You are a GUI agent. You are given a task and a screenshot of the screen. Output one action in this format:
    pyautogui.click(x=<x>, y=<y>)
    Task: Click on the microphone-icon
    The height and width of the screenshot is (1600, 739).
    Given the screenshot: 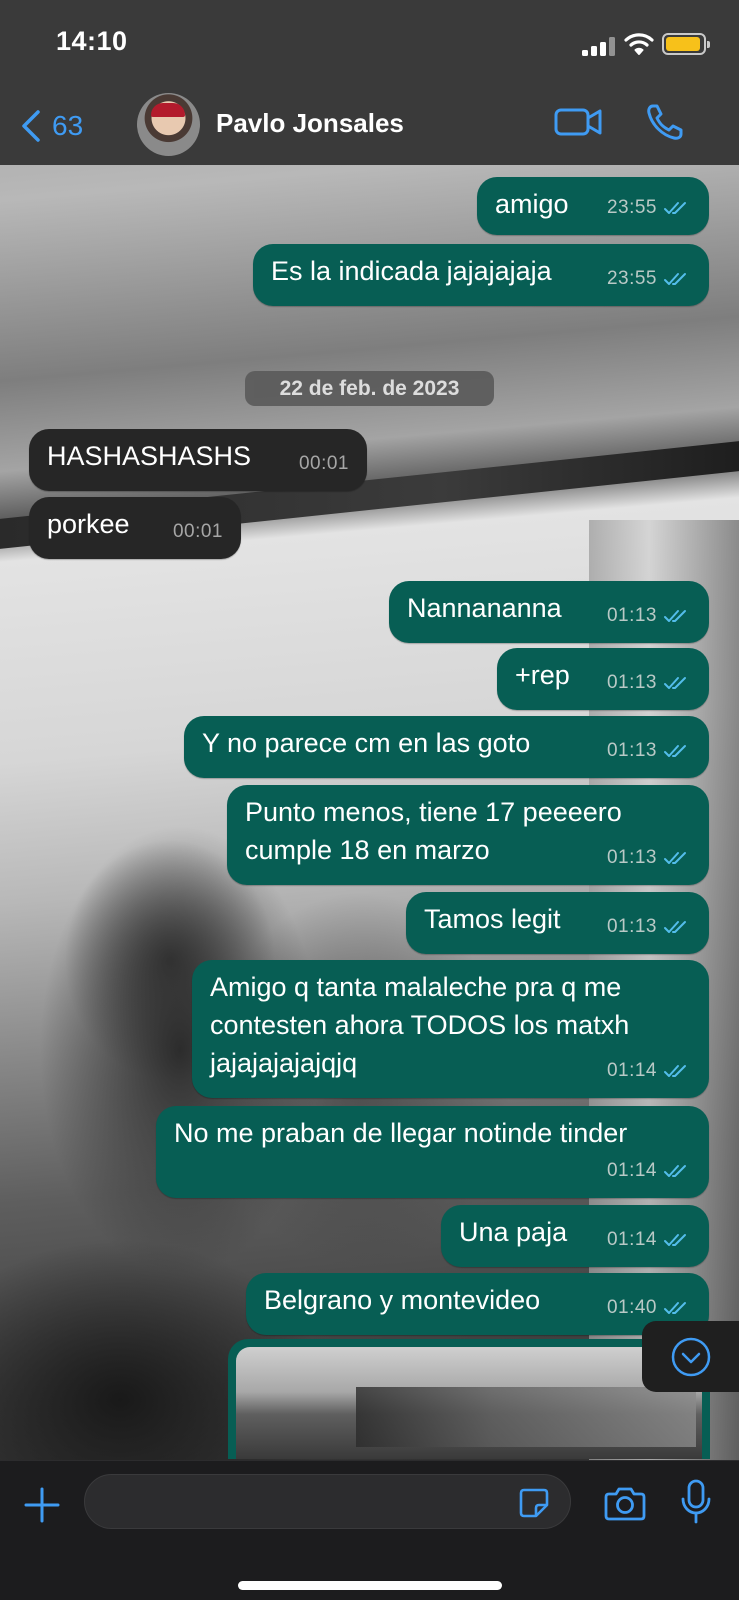 What is the action you would take?
    pyautogui.click(x=696, y=1502)
    